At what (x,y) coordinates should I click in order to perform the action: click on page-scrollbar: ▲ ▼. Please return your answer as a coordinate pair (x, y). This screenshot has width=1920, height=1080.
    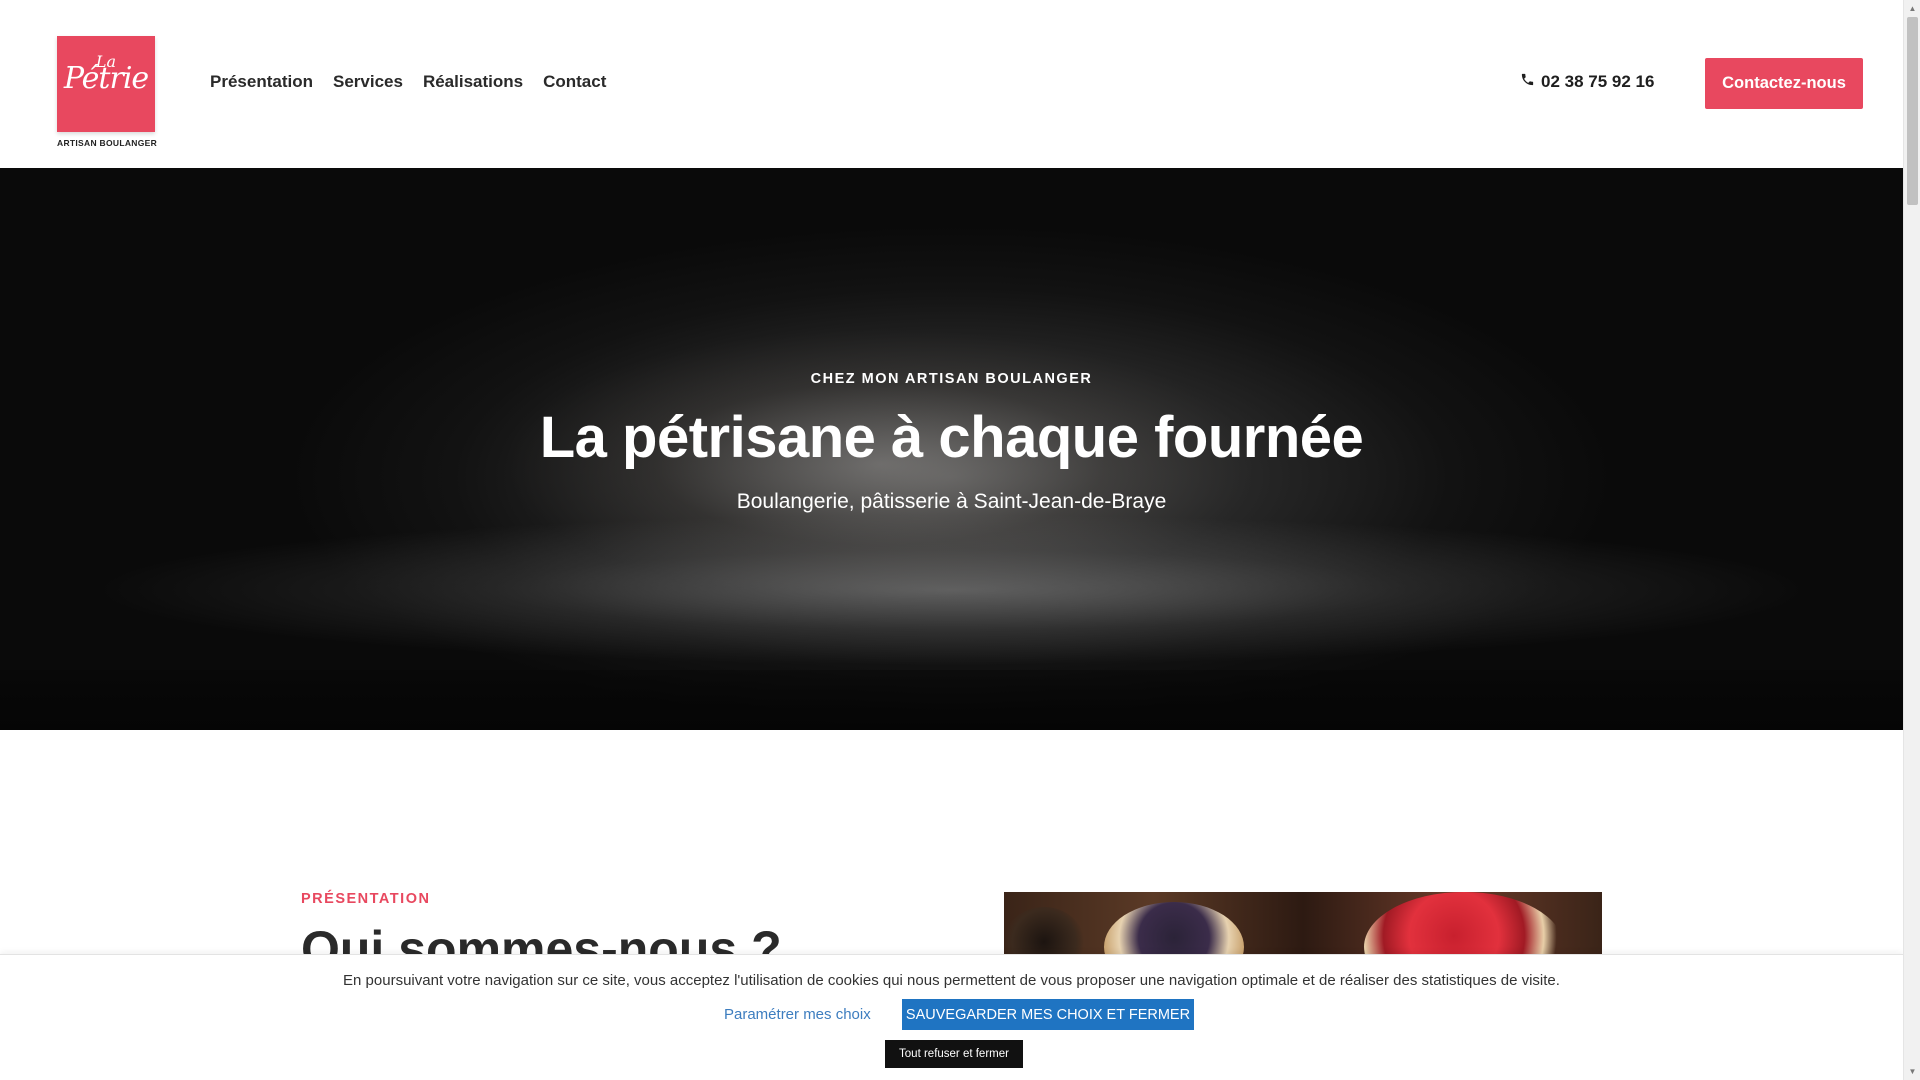
    Looking at the image, I should click on (1911, 540).